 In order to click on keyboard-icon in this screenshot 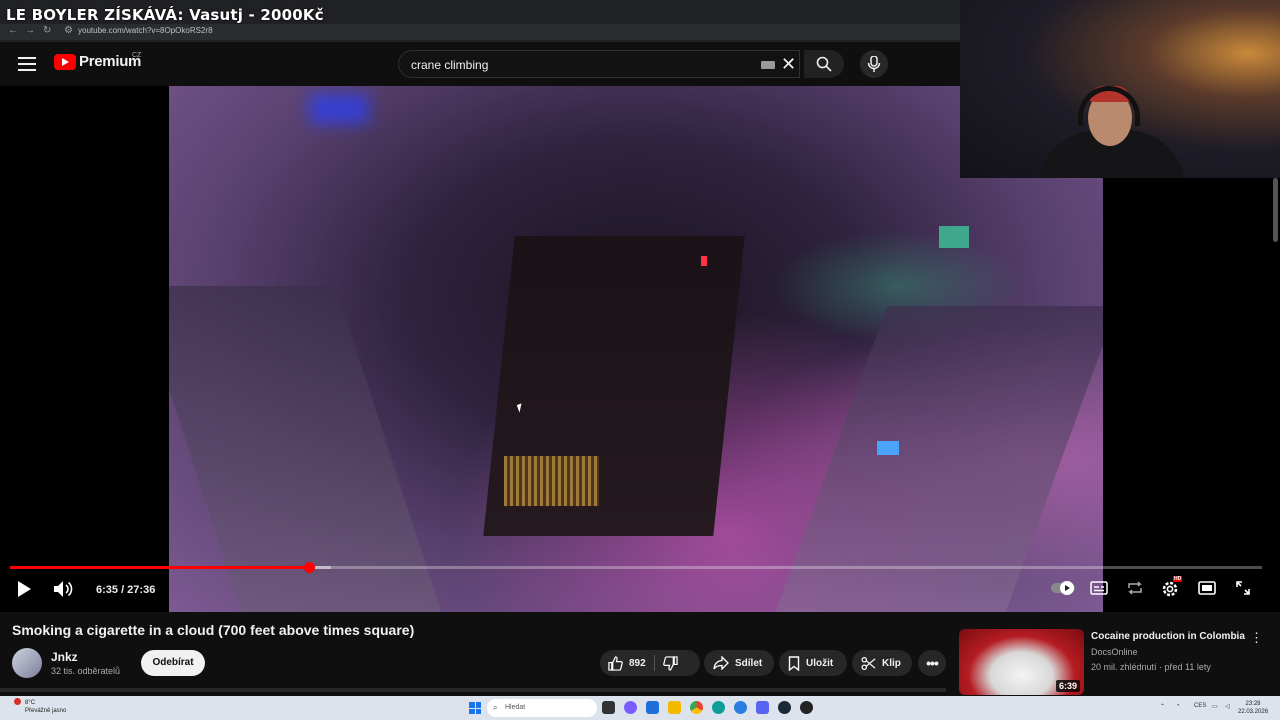, I will do `click(768, 65)`.